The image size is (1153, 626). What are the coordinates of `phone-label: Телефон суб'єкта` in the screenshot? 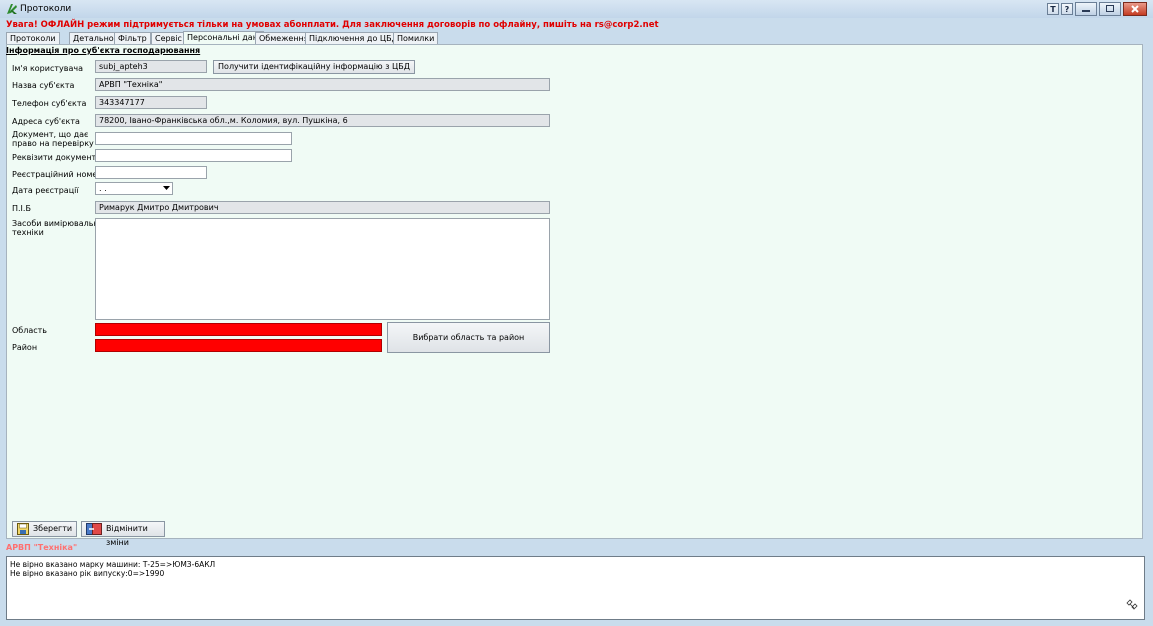 It's located at (49, 103).